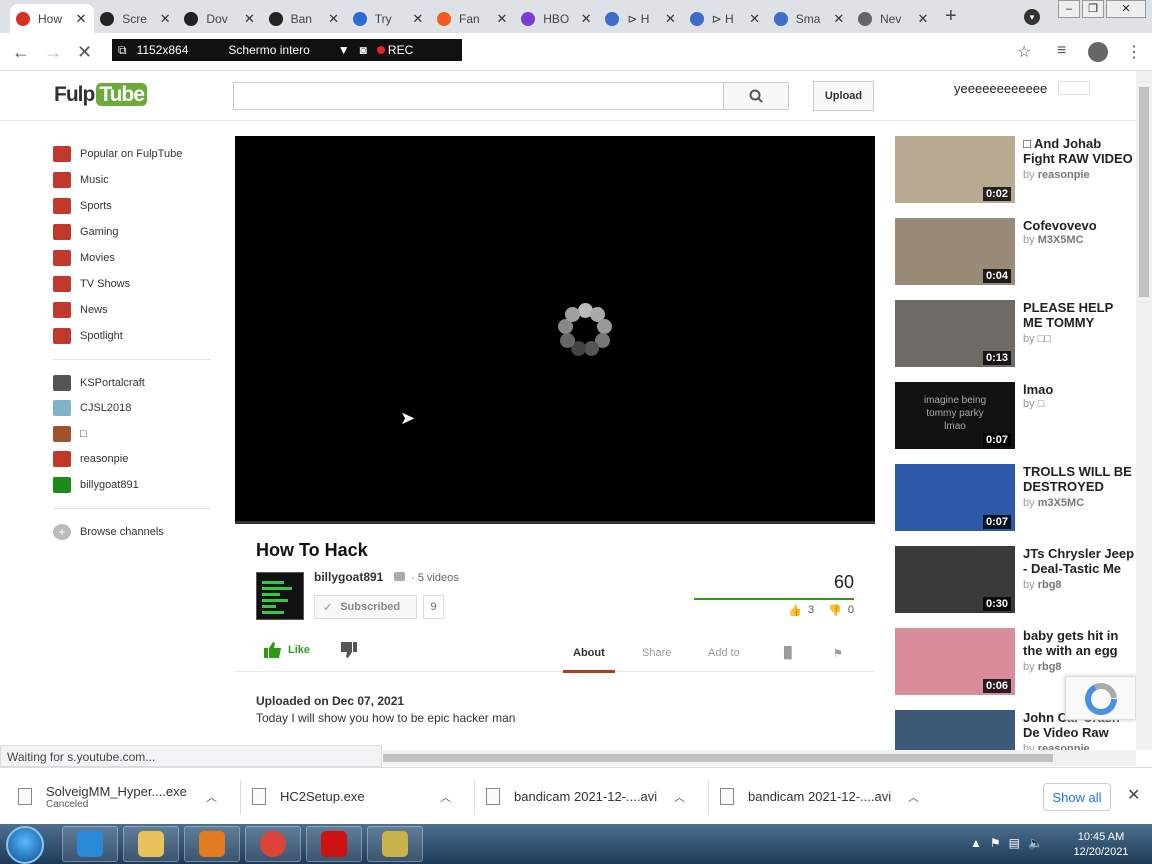  Describe the element at coordinates (136, 18) in the screenshot. I see `browser-tab: Scre ✕` at that location.